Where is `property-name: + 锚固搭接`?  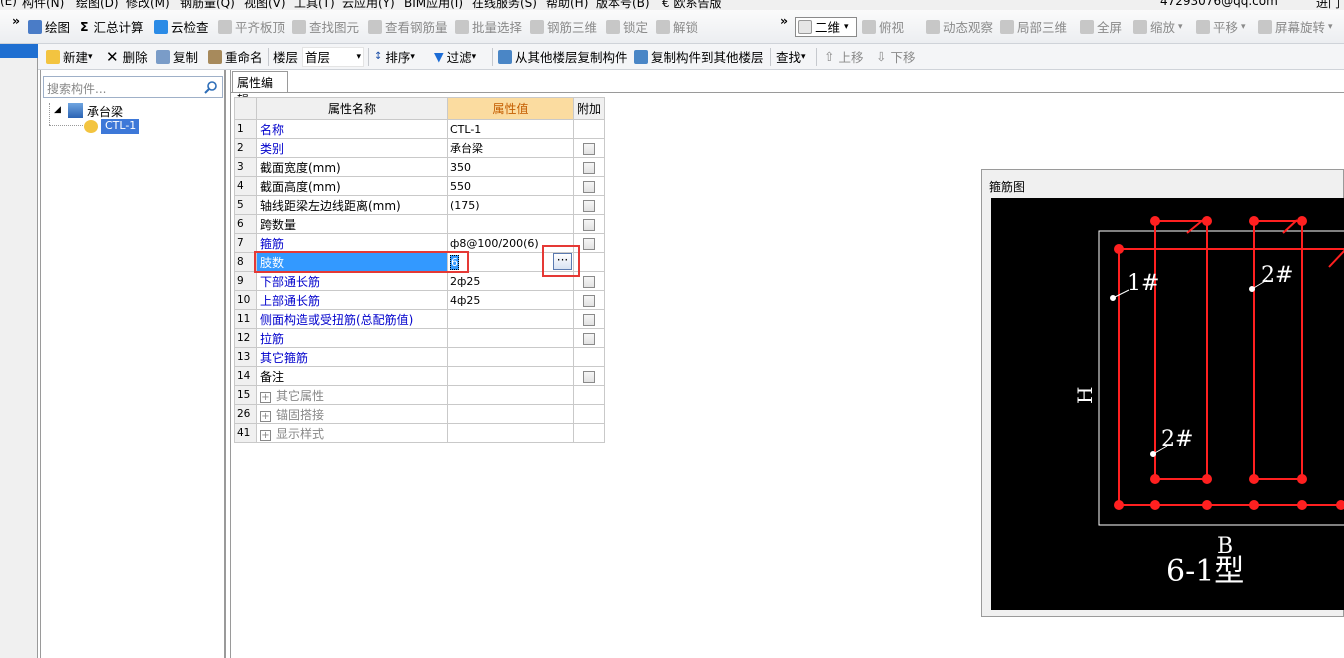 property-name: + 锚固搭接 is located at coordinates (352, 414).